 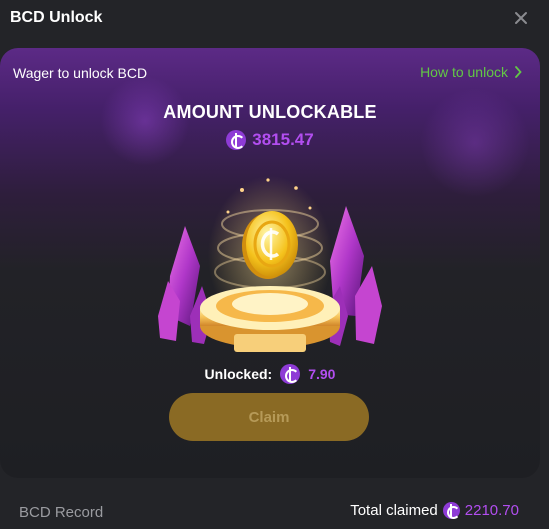 I want to click on wager-label: Wager to unlock BCD, so click(x=80, y=73).